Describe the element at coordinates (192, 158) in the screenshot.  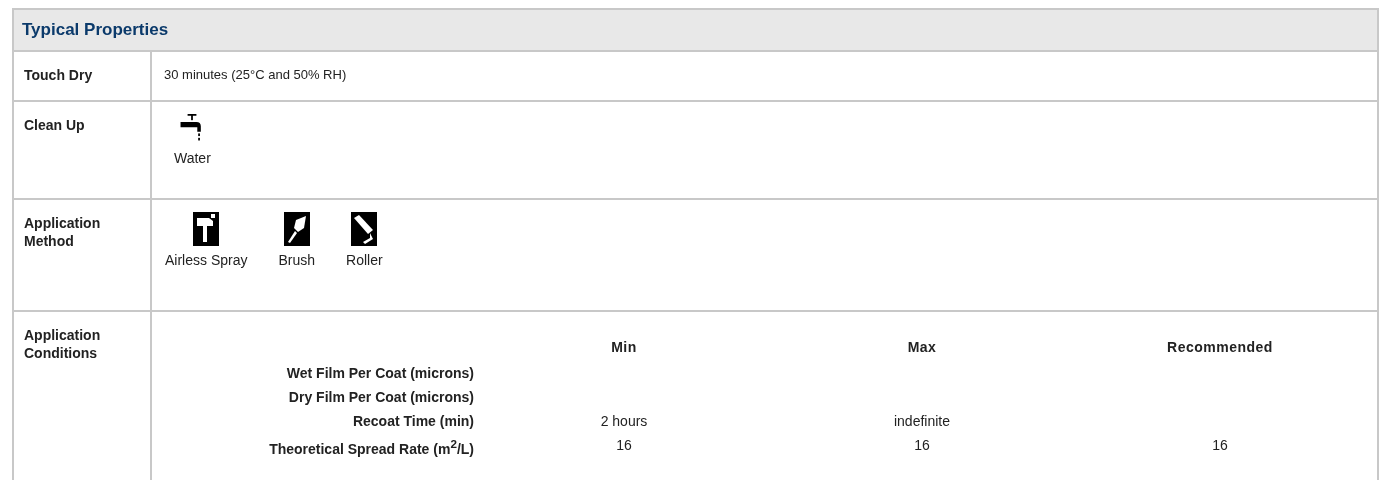
I see `method-label: Water` at that location.